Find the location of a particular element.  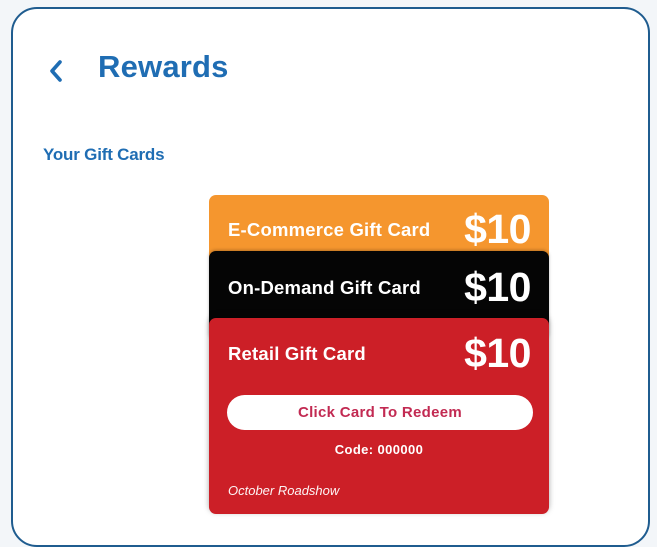

back-button is located at coordinates (56, 71).